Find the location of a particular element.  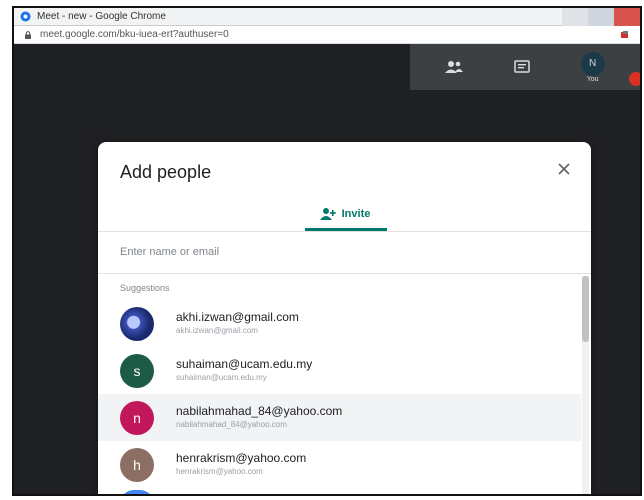

close-icon is located at coordinates (564, 169).